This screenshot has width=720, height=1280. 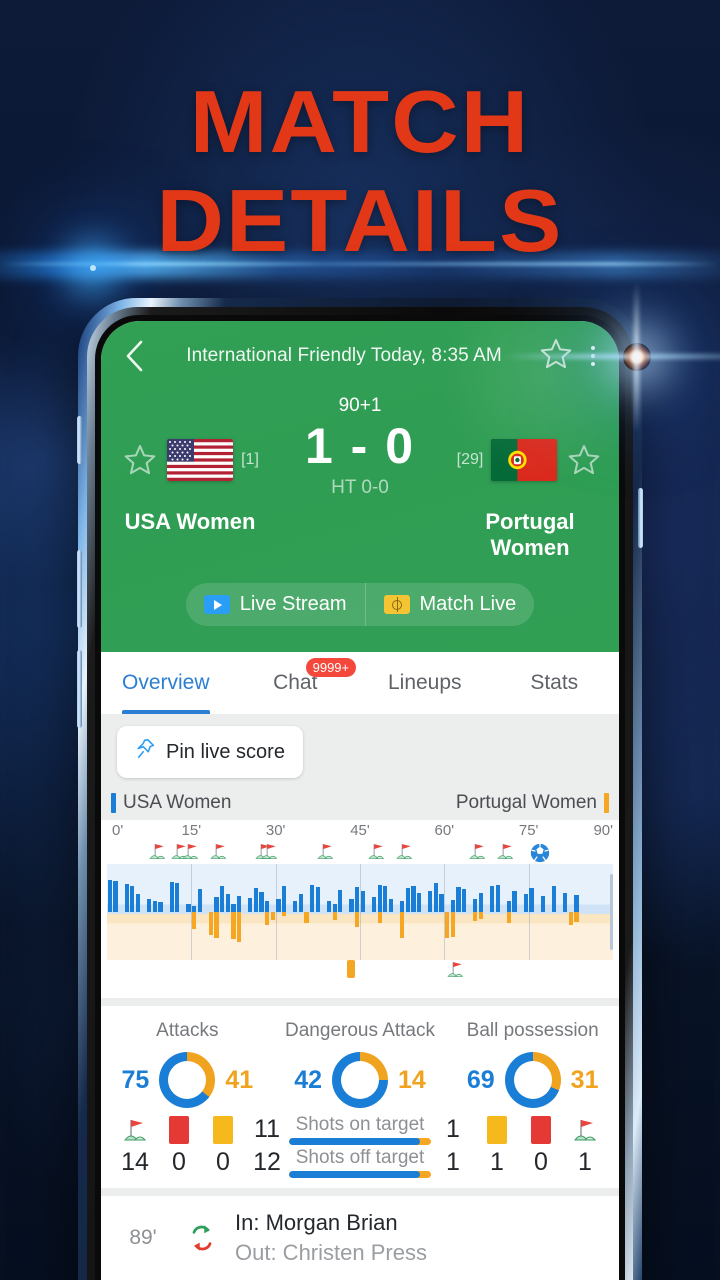 I want to click on donut-ring, so click(x=187, y=1080).